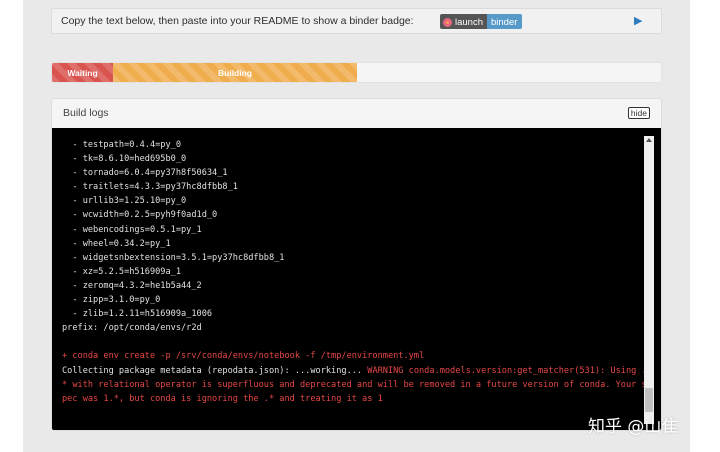 This screenshot has height=452, width=720. What do you see at coordinates (121, 145) in the screenshot?
I see `log-line-text: - testpath=0.4.4=py_0` at bounding box center [121, 145].